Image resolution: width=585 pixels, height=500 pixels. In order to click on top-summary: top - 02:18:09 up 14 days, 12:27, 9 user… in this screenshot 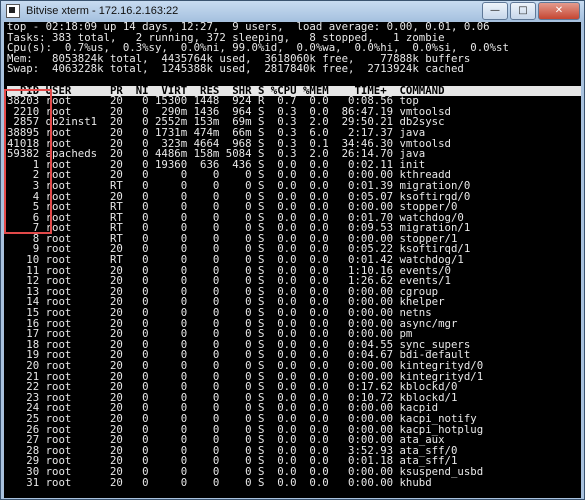, I will do `click(292, 54)`.